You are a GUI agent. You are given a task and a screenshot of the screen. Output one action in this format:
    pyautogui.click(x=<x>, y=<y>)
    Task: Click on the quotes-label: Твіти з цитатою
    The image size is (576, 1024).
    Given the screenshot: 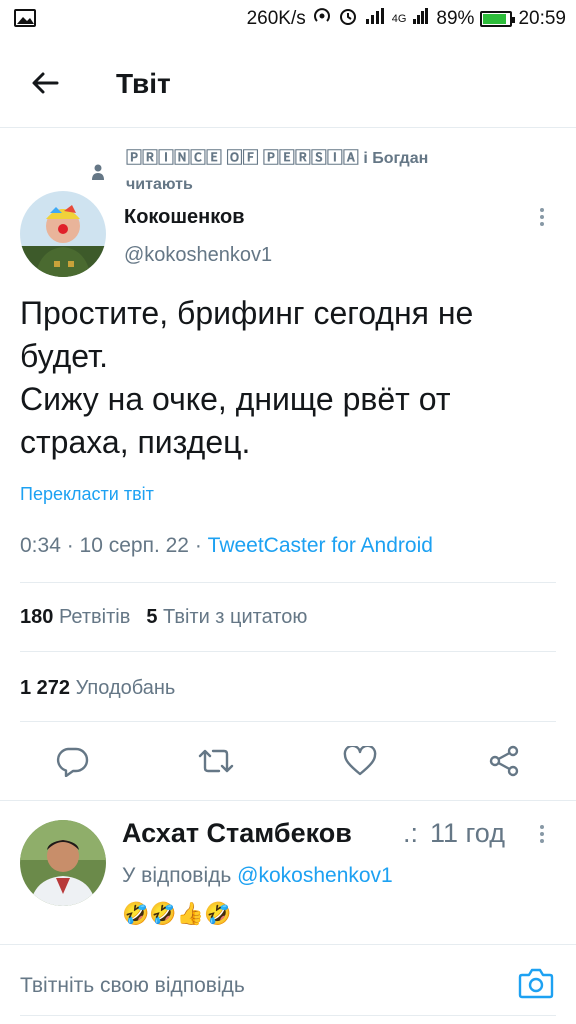 What is the action you would take?
    pyautogui.click(x=235, y=617)
    